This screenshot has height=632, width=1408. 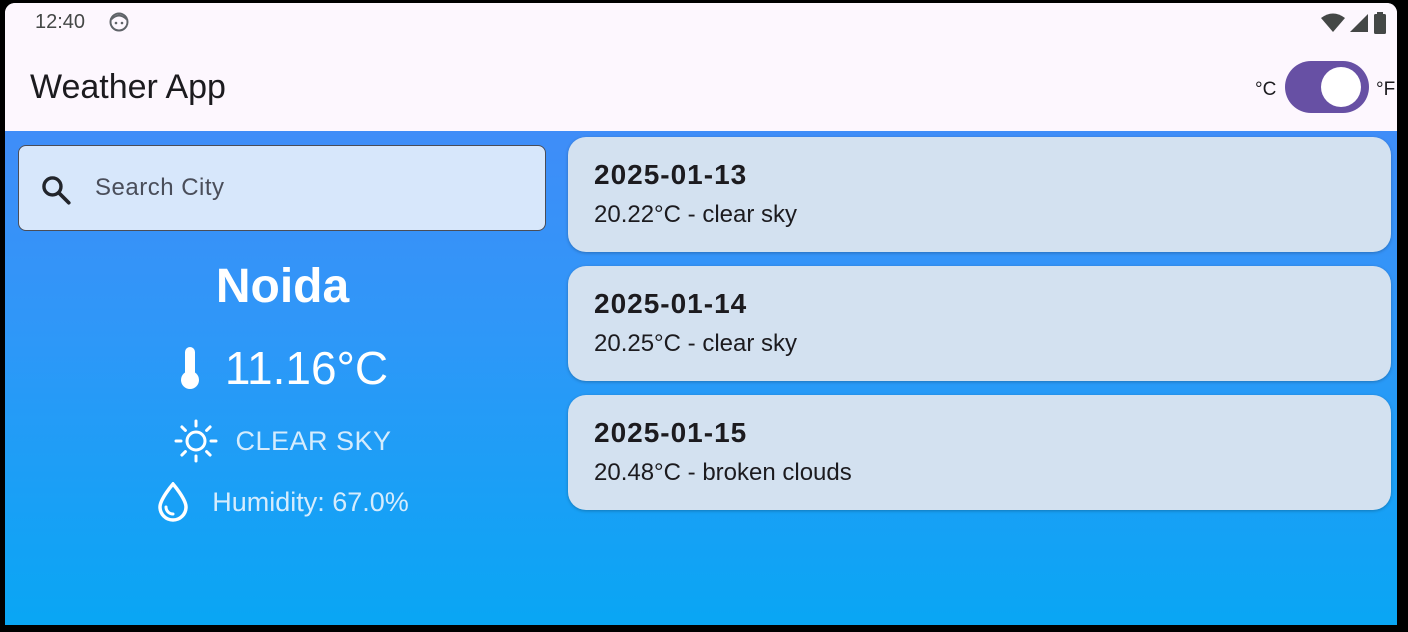 What do you see at coordinates (1359, 23) in the screenshot?
I see `signal-icon` at bounding box center [1359, 23].